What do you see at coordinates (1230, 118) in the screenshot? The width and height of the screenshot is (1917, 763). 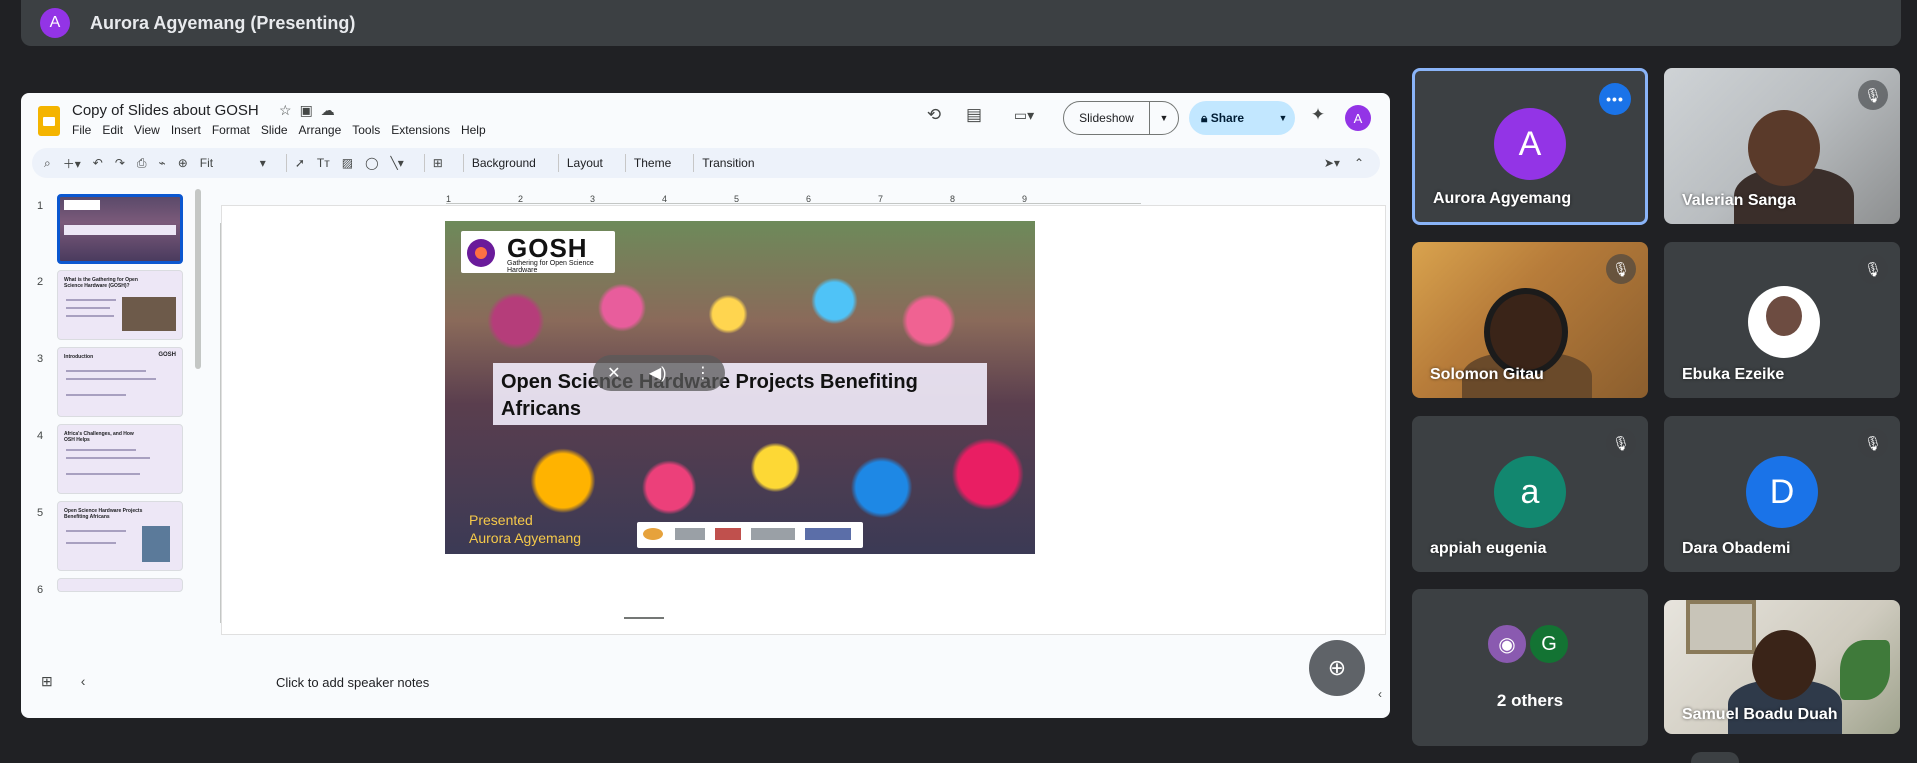 I see `share-label: 🔒︎ Share` at bounding box center [1230, 118].